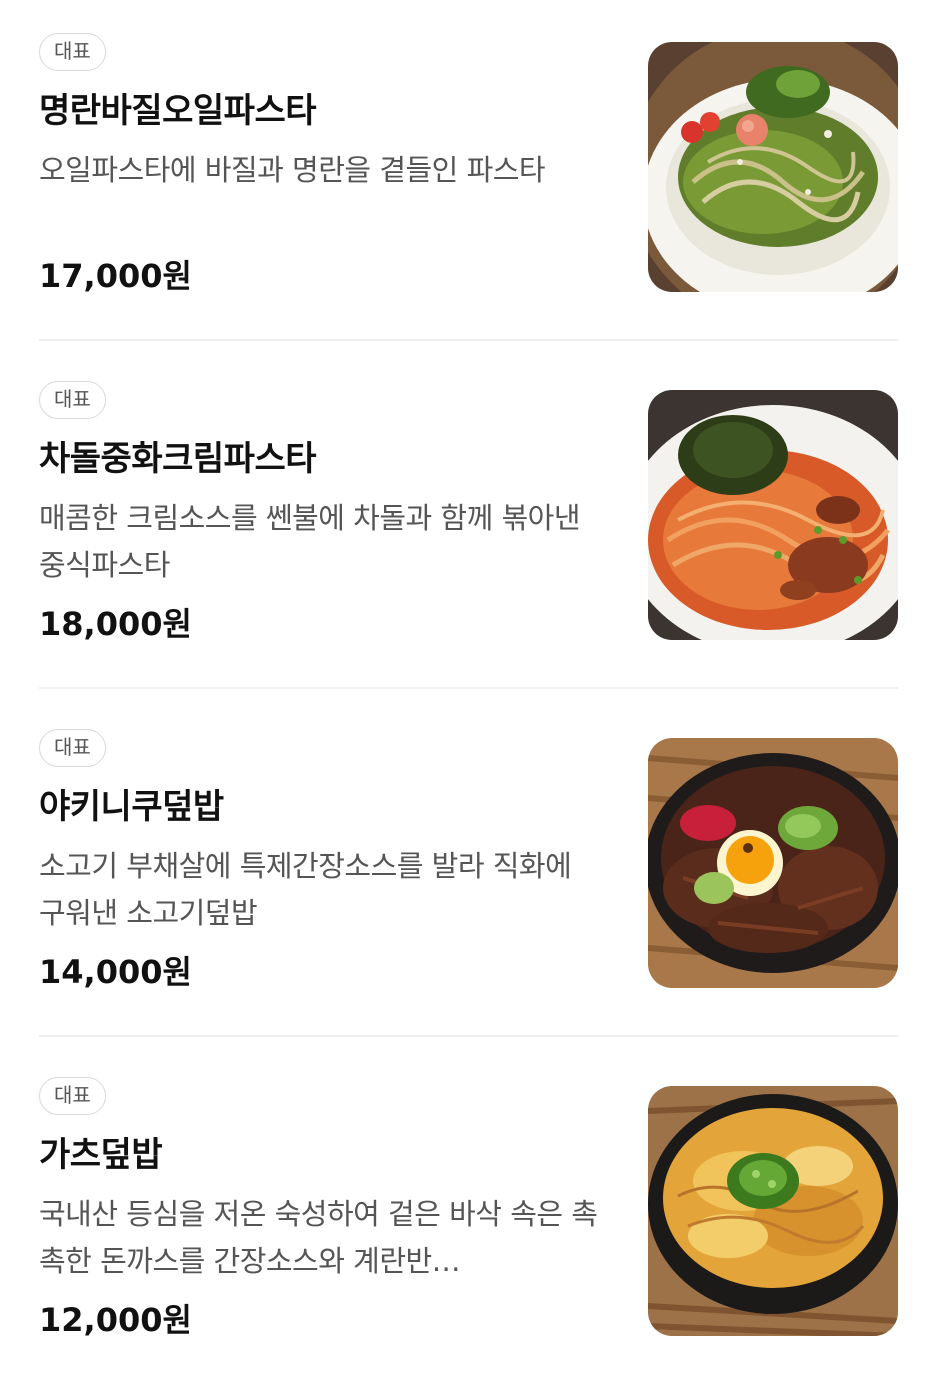  What do you see at coordinates (115, 276) in the screenshot?
I see `menu-item-price: 17,000원` at bounding box center [115, 276].